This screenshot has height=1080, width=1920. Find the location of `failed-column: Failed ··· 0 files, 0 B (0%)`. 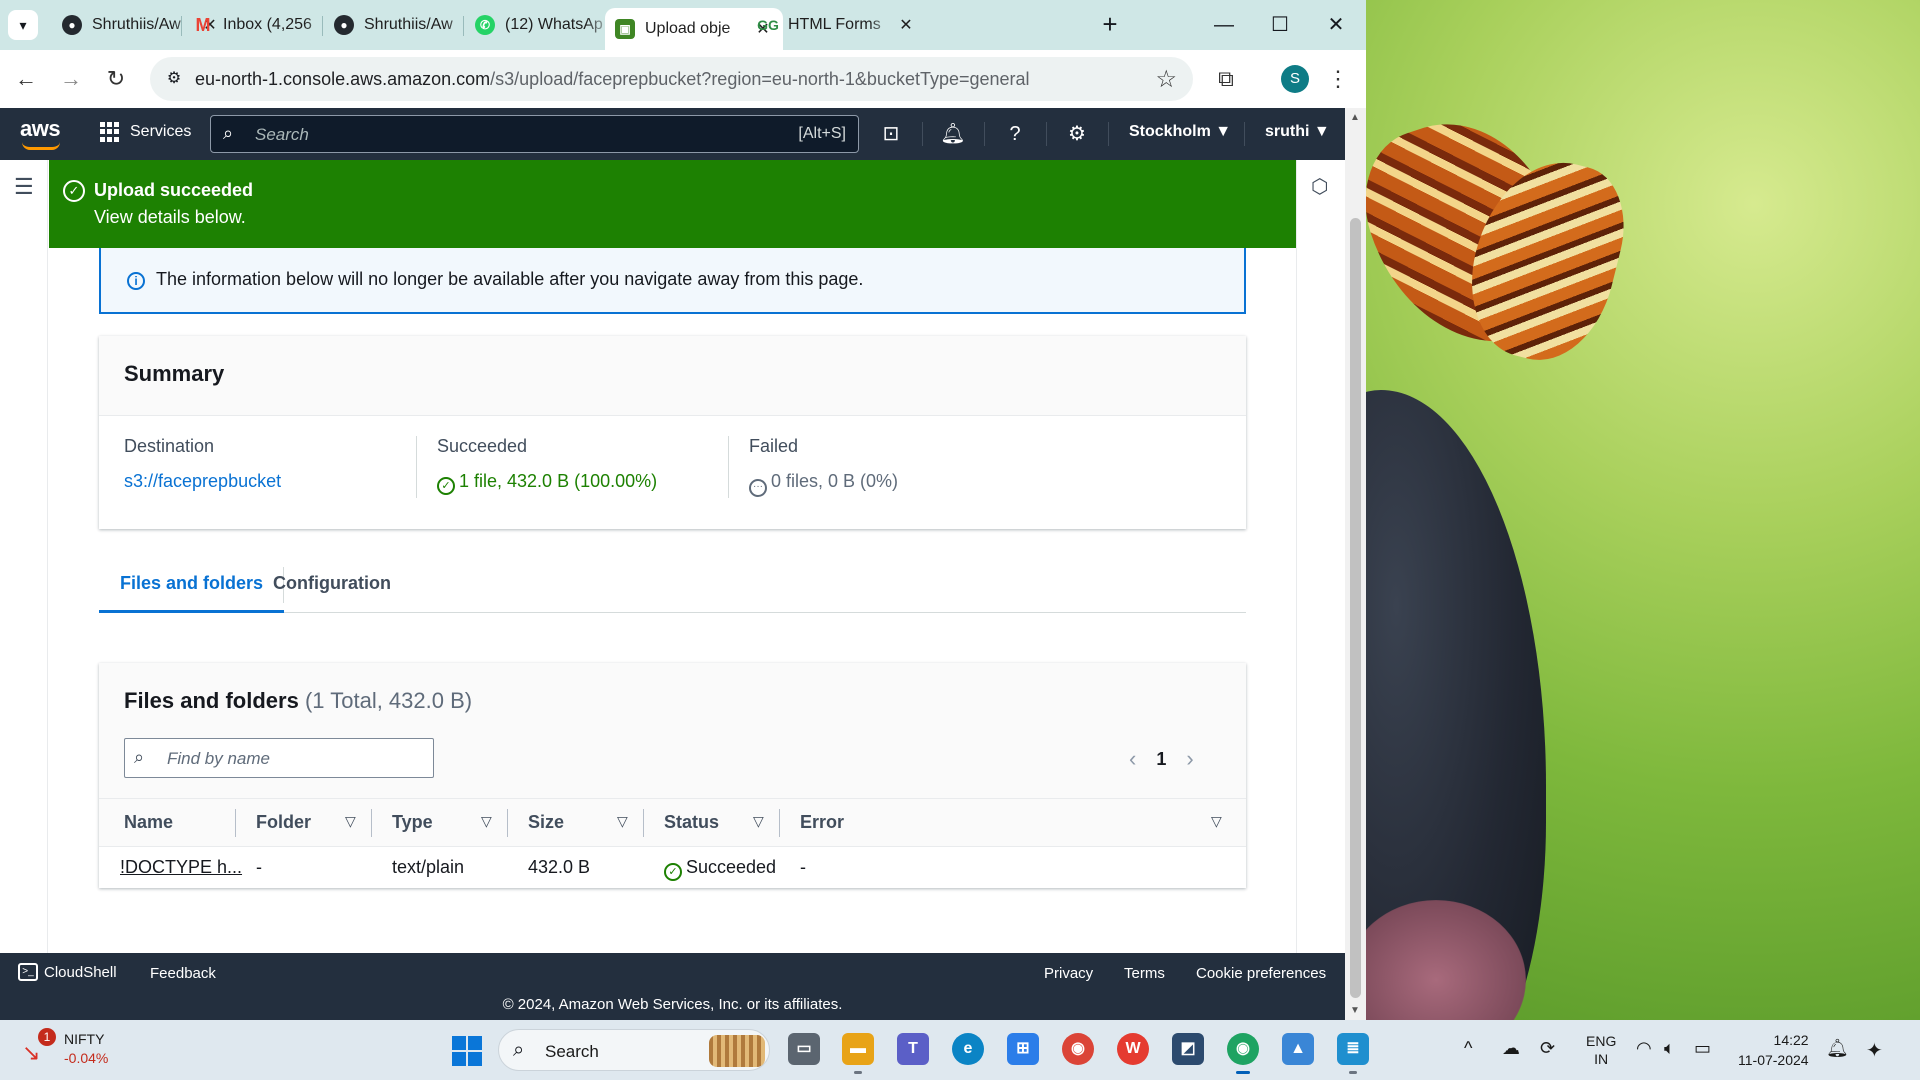

failed-column: Failed ··· 0 files, 0 B (0%) is located at coordinates (934, 466).